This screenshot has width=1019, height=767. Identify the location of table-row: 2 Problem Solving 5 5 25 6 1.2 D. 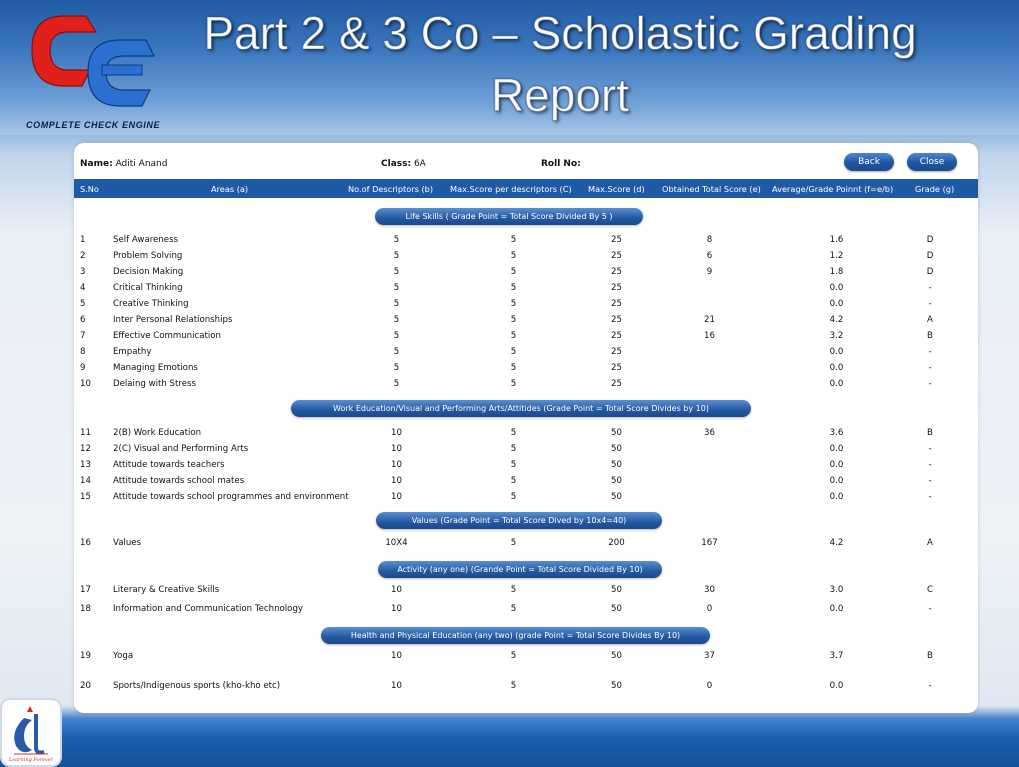
(526, 258).